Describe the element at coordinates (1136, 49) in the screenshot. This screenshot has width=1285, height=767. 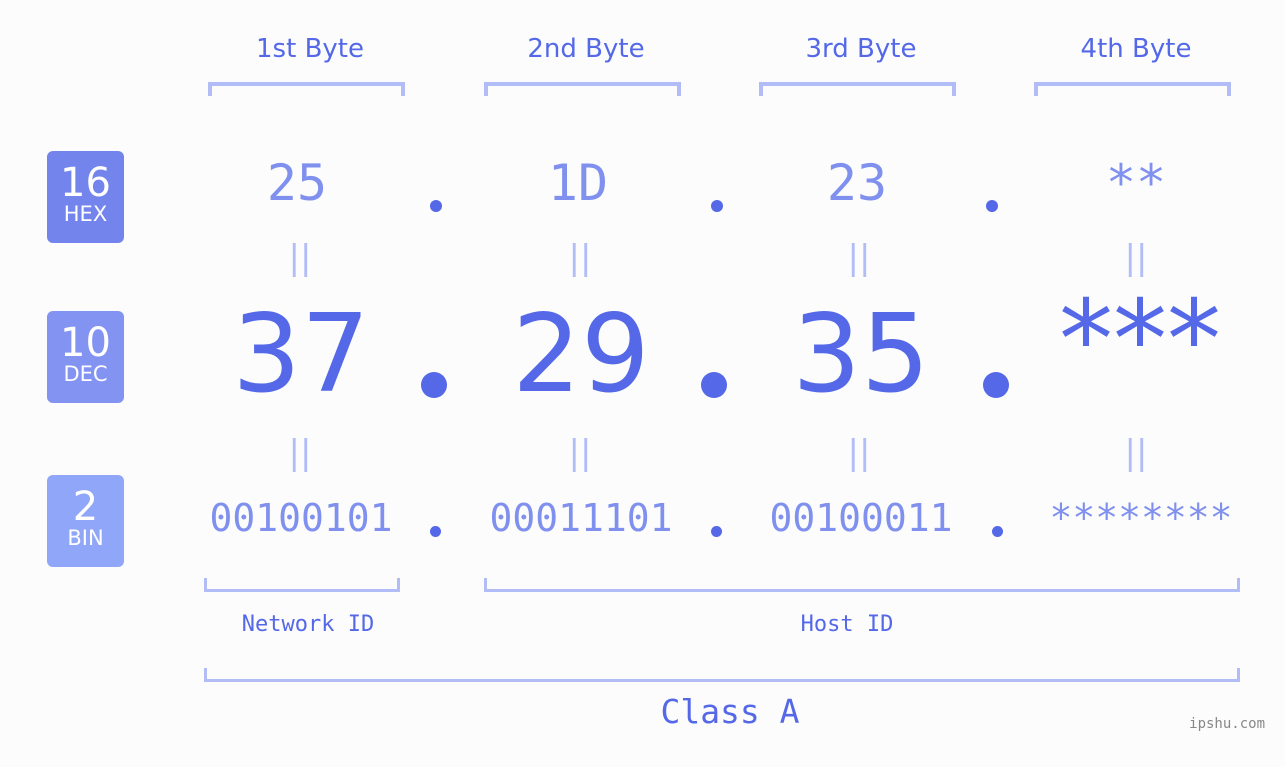
I see `byte-header-4: 4th Byte` at that location.